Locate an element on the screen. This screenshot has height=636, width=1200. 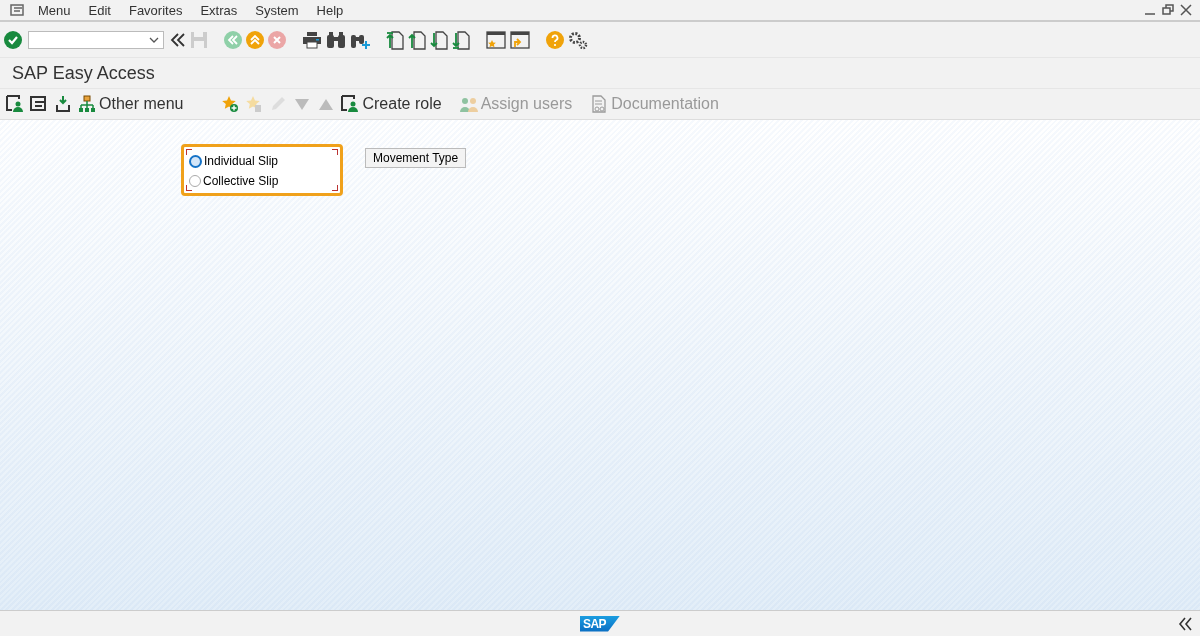
menu-item: Help is located at coordinates (330, 10).